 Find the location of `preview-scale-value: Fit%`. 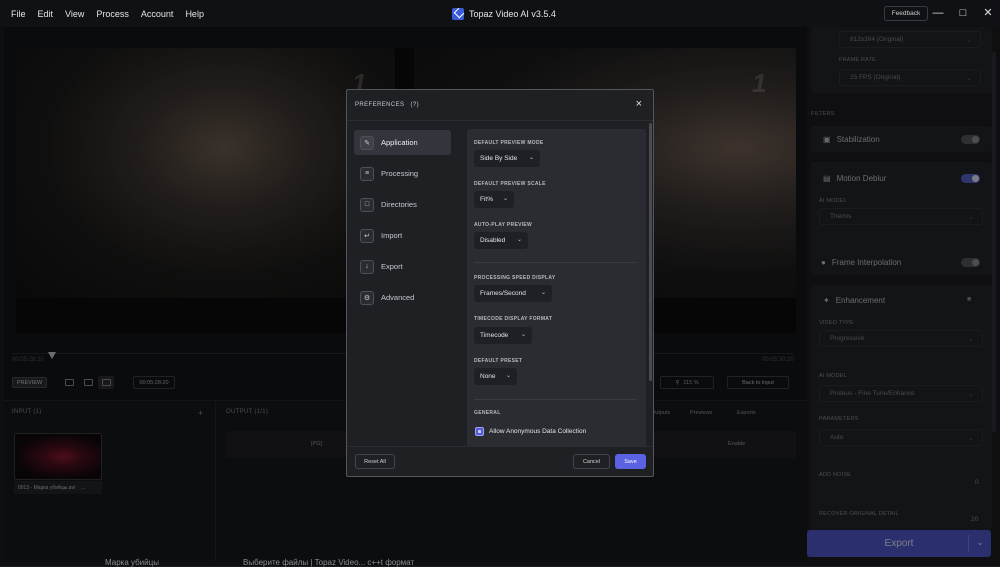

preview-scale-value: Fit% is located at coordinates (486, 199).